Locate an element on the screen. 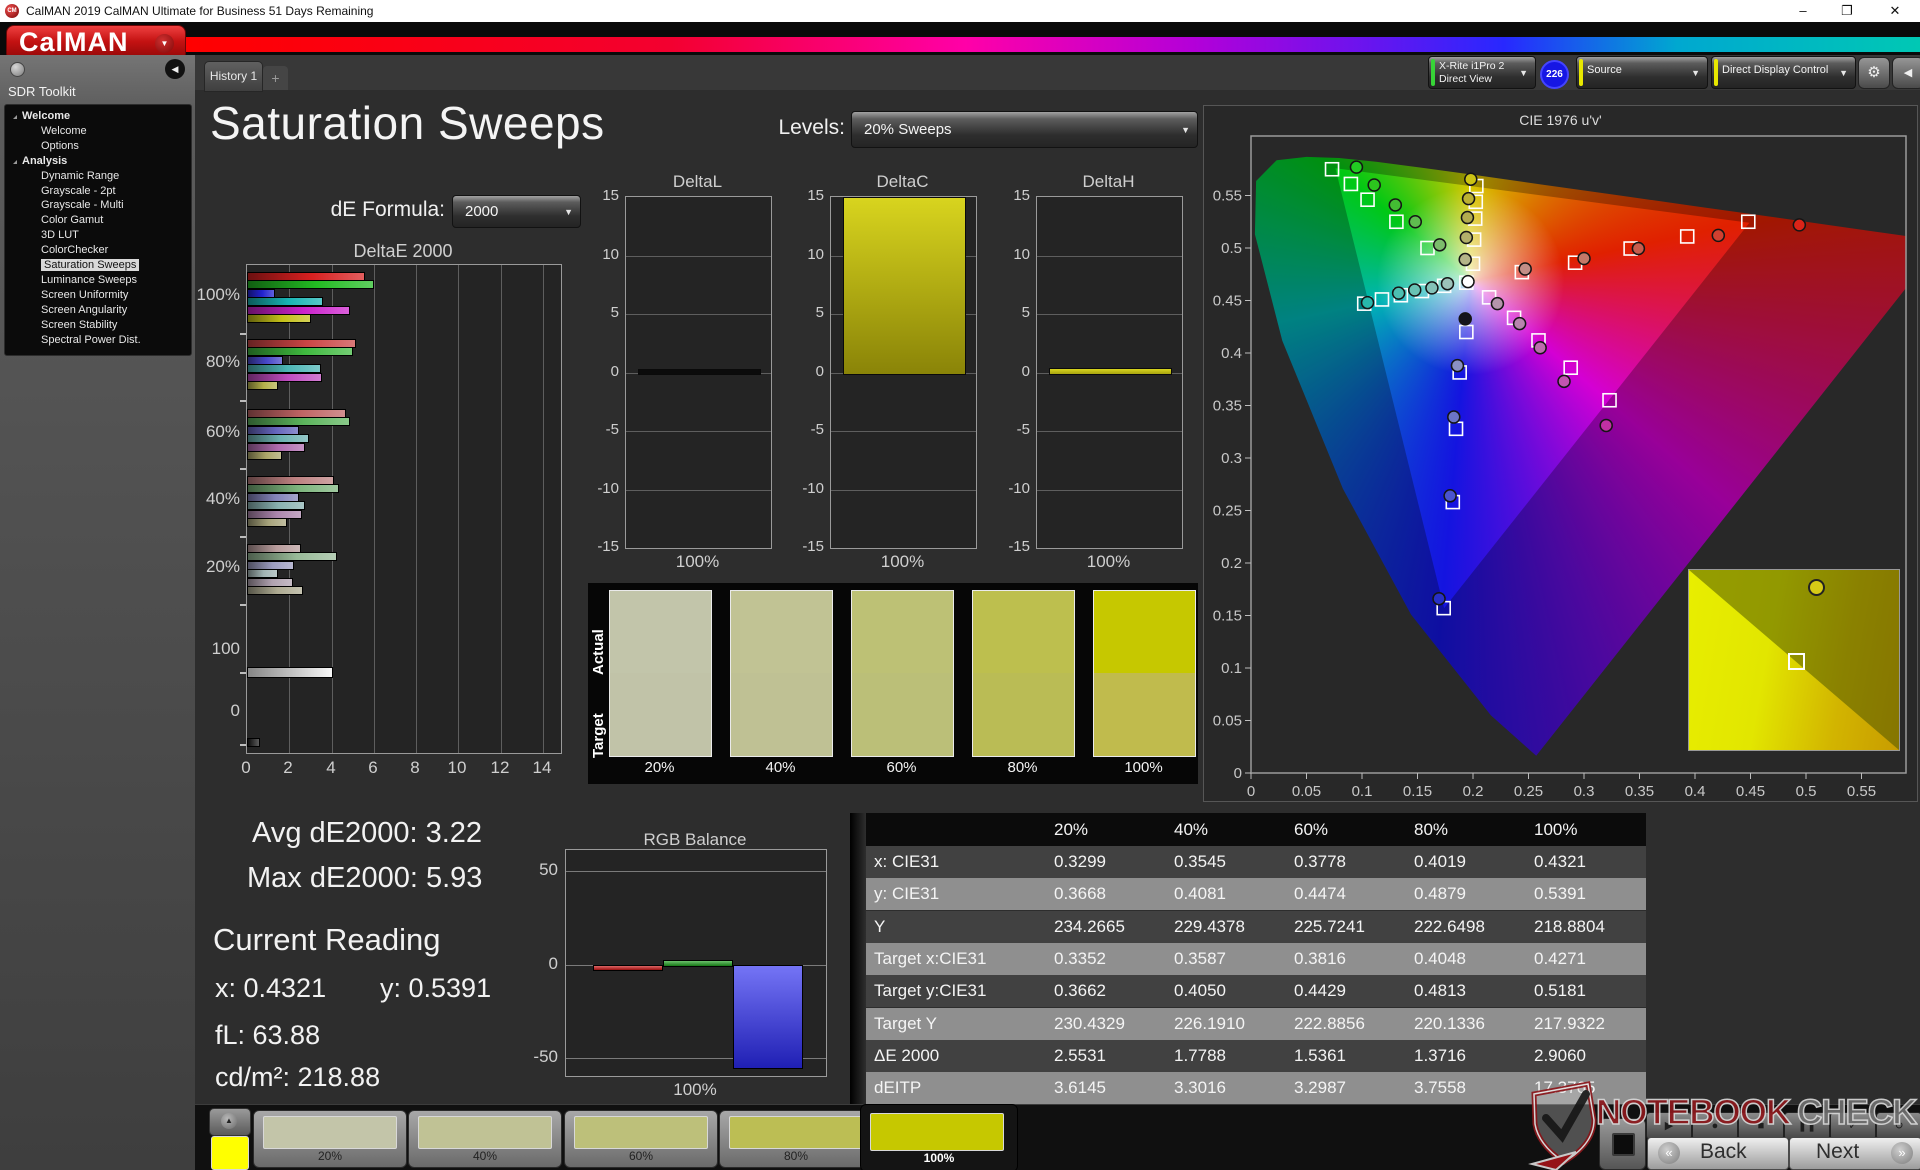  cell-dEITP-100%: 17.3765 is located at coordinates (1565, 1088).